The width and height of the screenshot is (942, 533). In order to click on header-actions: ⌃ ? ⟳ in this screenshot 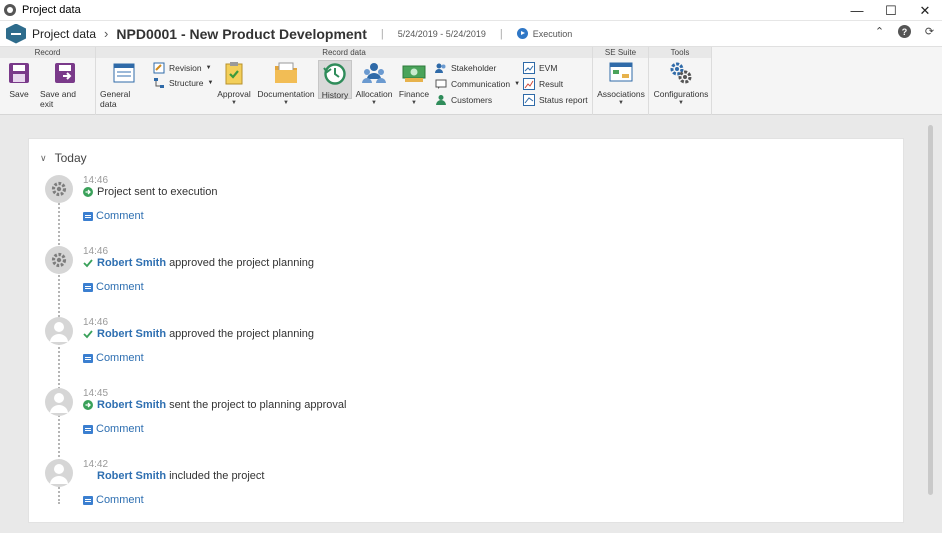, I will do `click(904, 31)`.